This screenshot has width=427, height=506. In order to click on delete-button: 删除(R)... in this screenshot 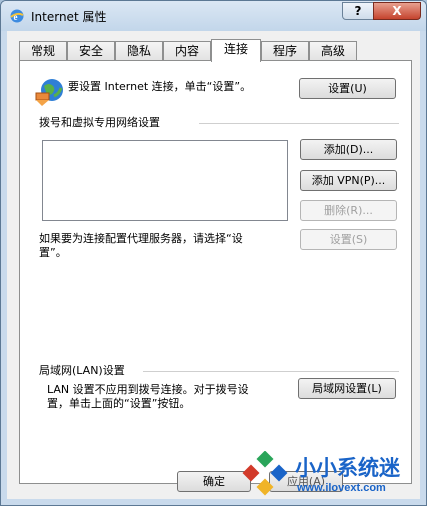, I will do `click(348, 210)`.